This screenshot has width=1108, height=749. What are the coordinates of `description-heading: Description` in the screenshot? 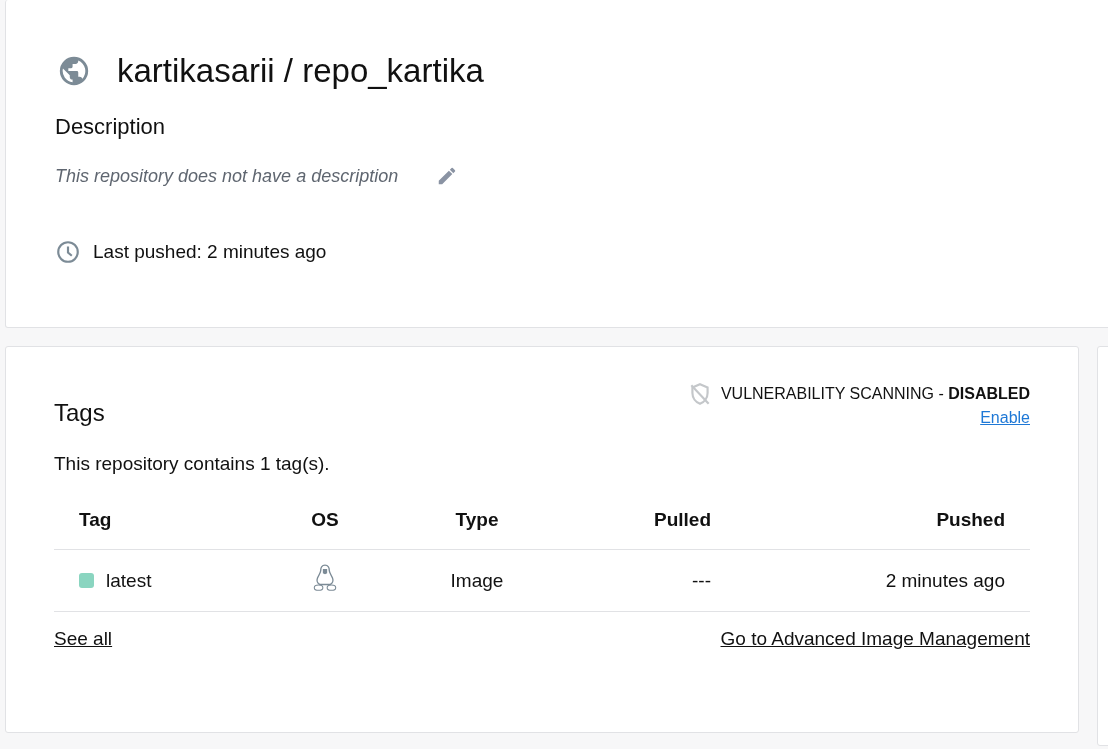 It's located at (111, 127).